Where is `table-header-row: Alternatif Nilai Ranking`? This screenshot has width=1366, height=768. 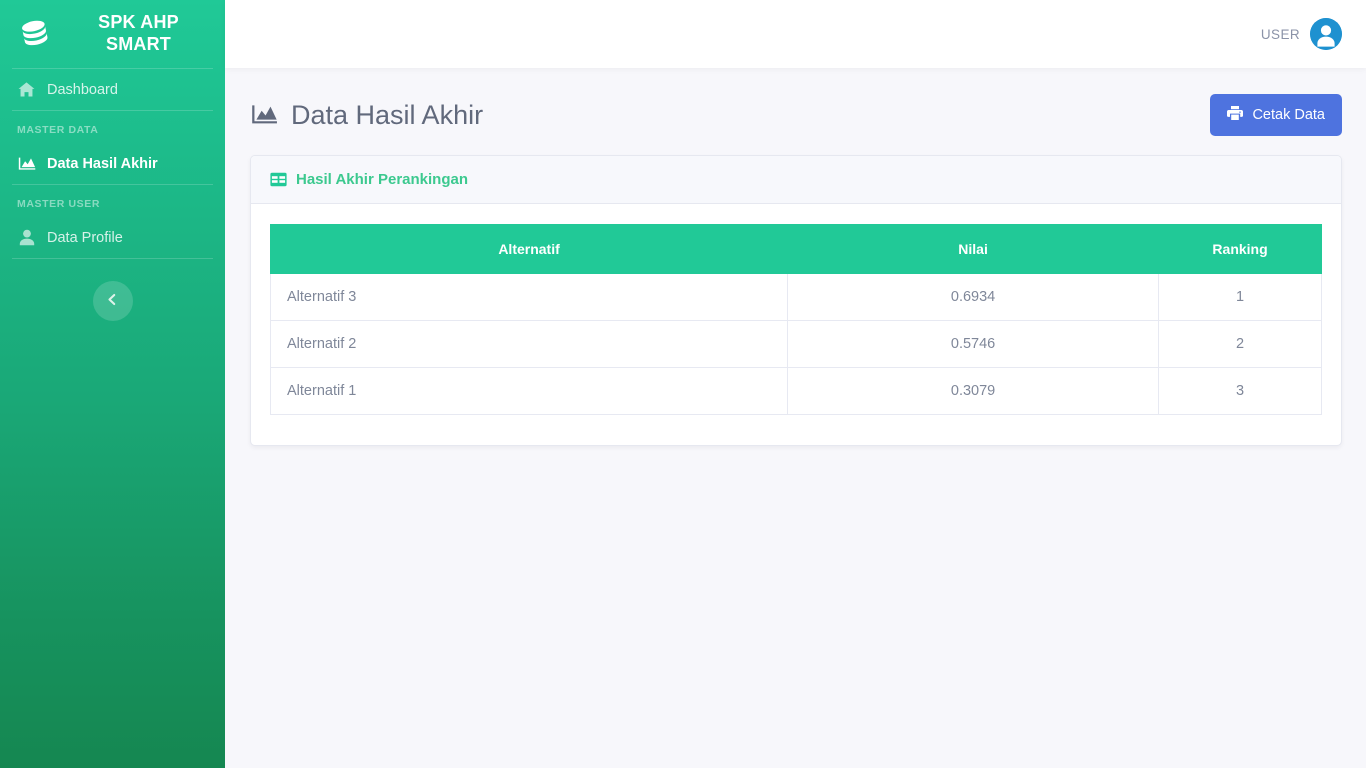 table-header-row: Alternatif Nilai Ranking is located at coordinates (795, 249).